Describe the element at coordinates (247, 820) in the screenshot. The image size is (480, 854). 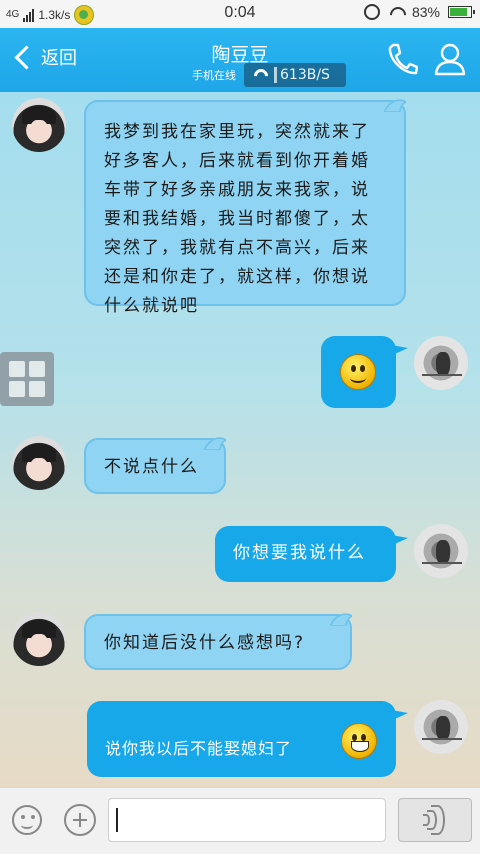
I see `message-input` at that location.